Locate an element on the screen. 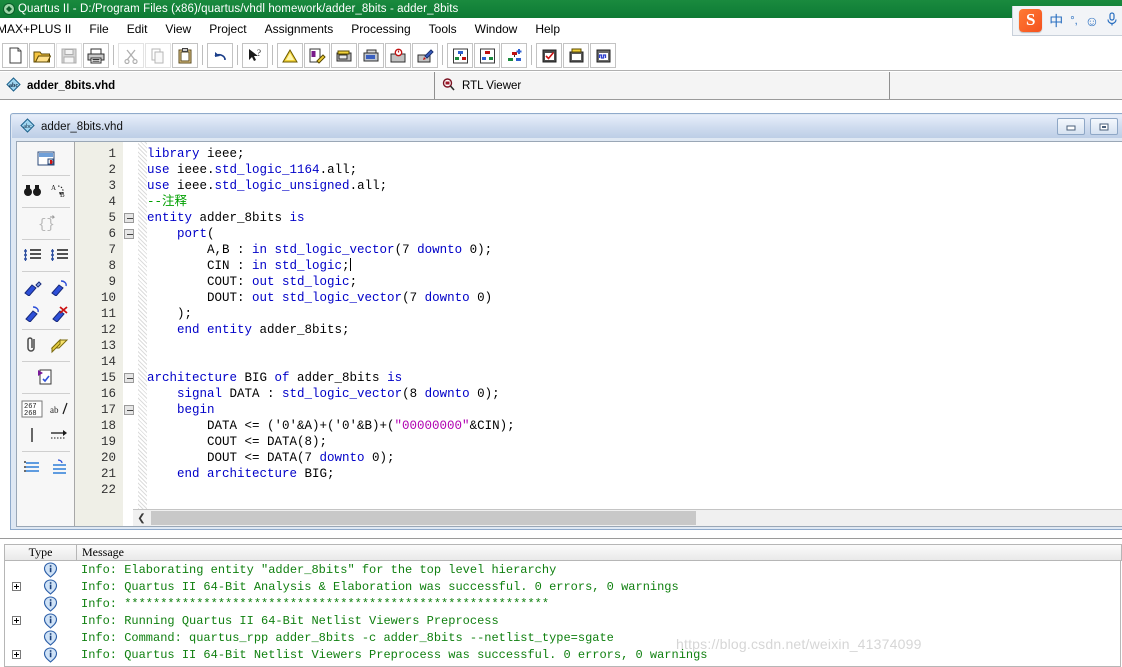  editor-window-title-bar: abc adder_8bits.vhd is located at coordinates (567, 126).